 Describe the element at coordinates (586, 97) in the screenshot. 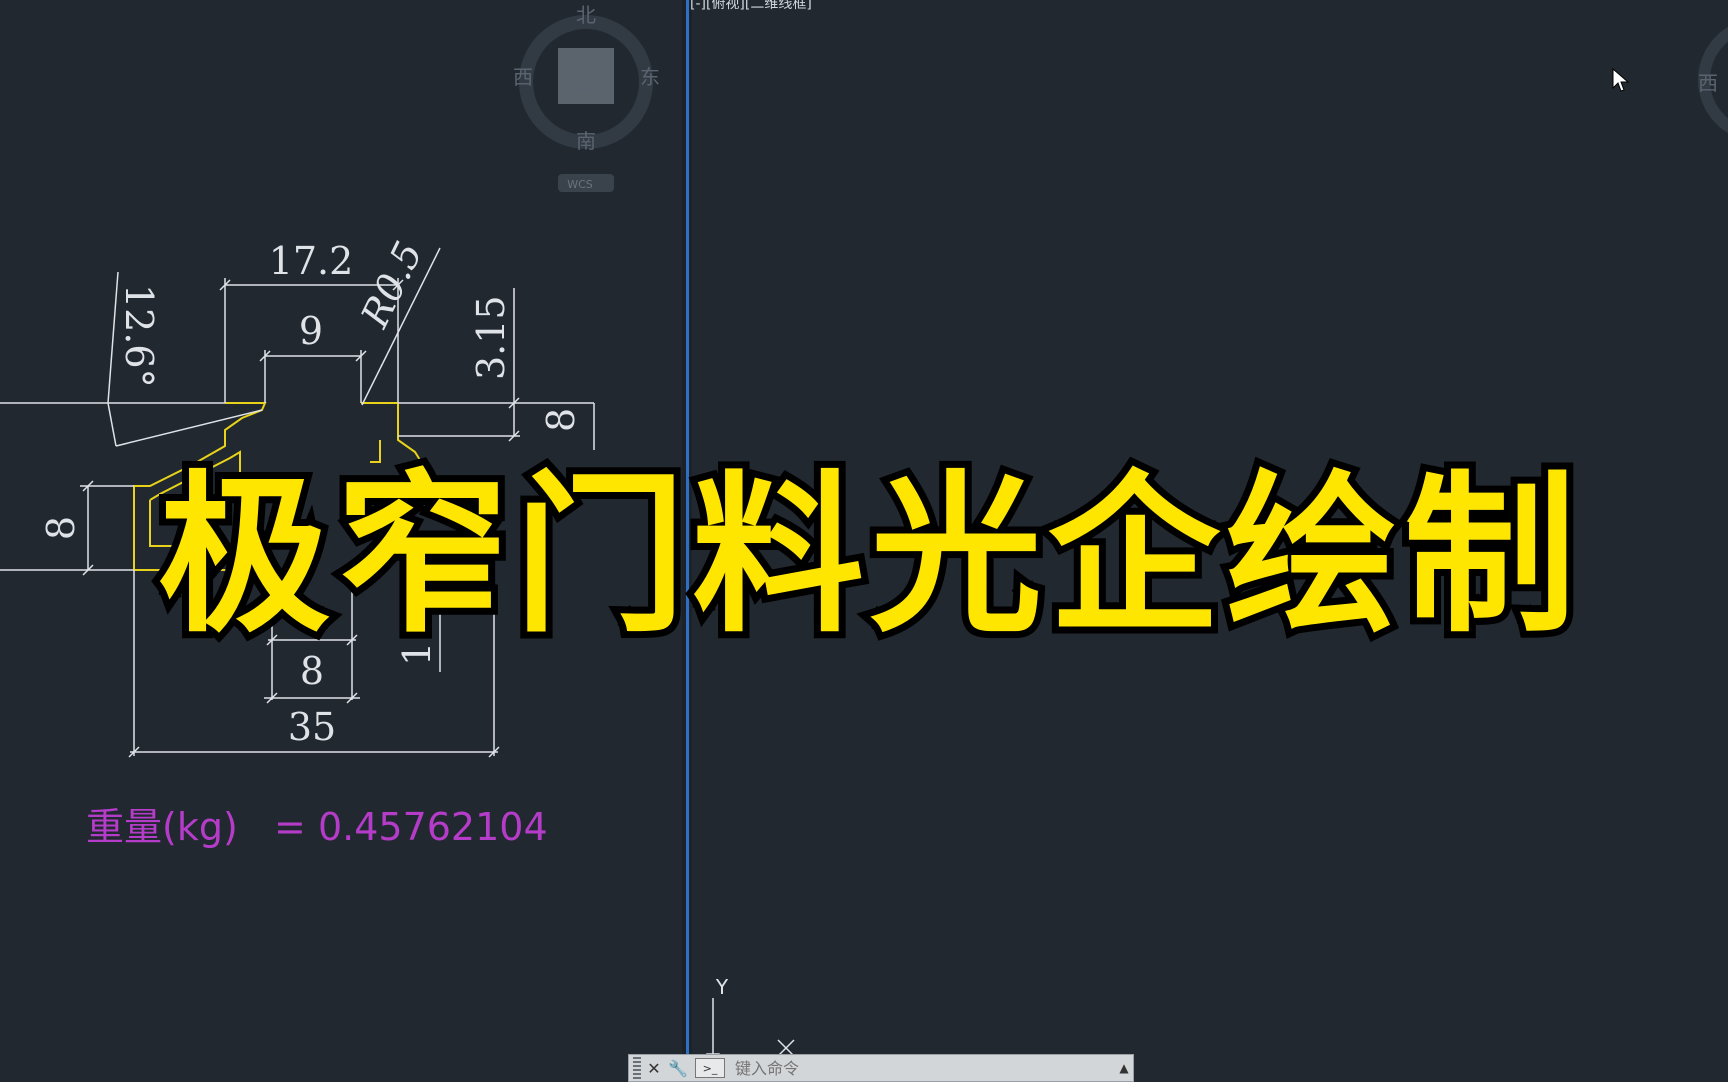

I see `viewcube-left: 上 北 南 东 西 WCS` at that location.